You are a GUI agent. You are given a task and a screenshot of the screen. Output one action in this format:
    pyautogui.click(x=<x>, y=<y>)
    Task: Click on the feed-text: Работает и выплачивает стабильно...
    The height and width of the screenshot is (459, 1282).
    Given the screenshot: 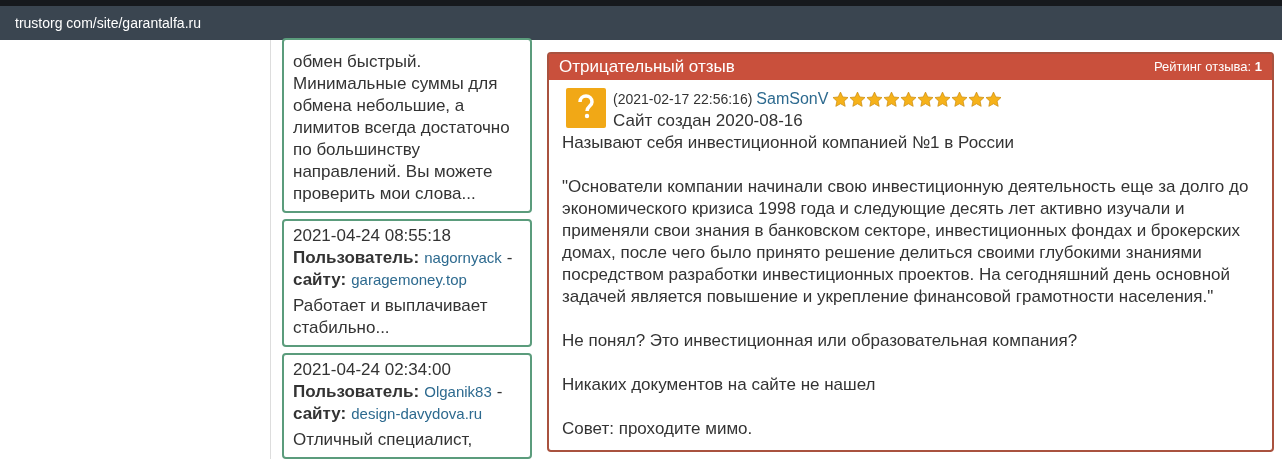 What is the action you would take?
    pyautogui.click(x=391, y=317)
    